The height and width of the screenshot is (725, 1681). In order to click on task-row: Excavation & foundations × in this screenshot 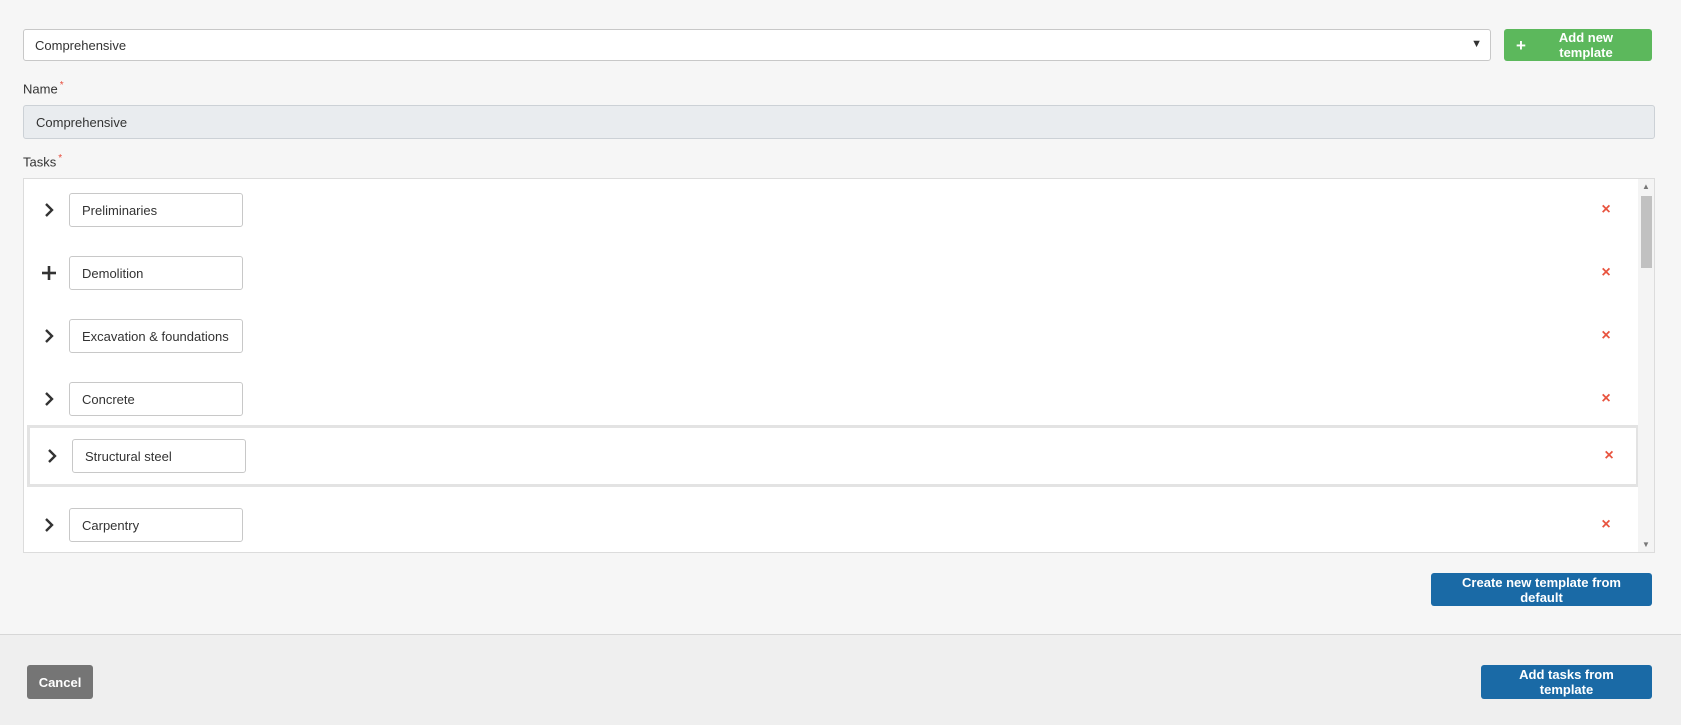, I will do `click(831, 336)`.